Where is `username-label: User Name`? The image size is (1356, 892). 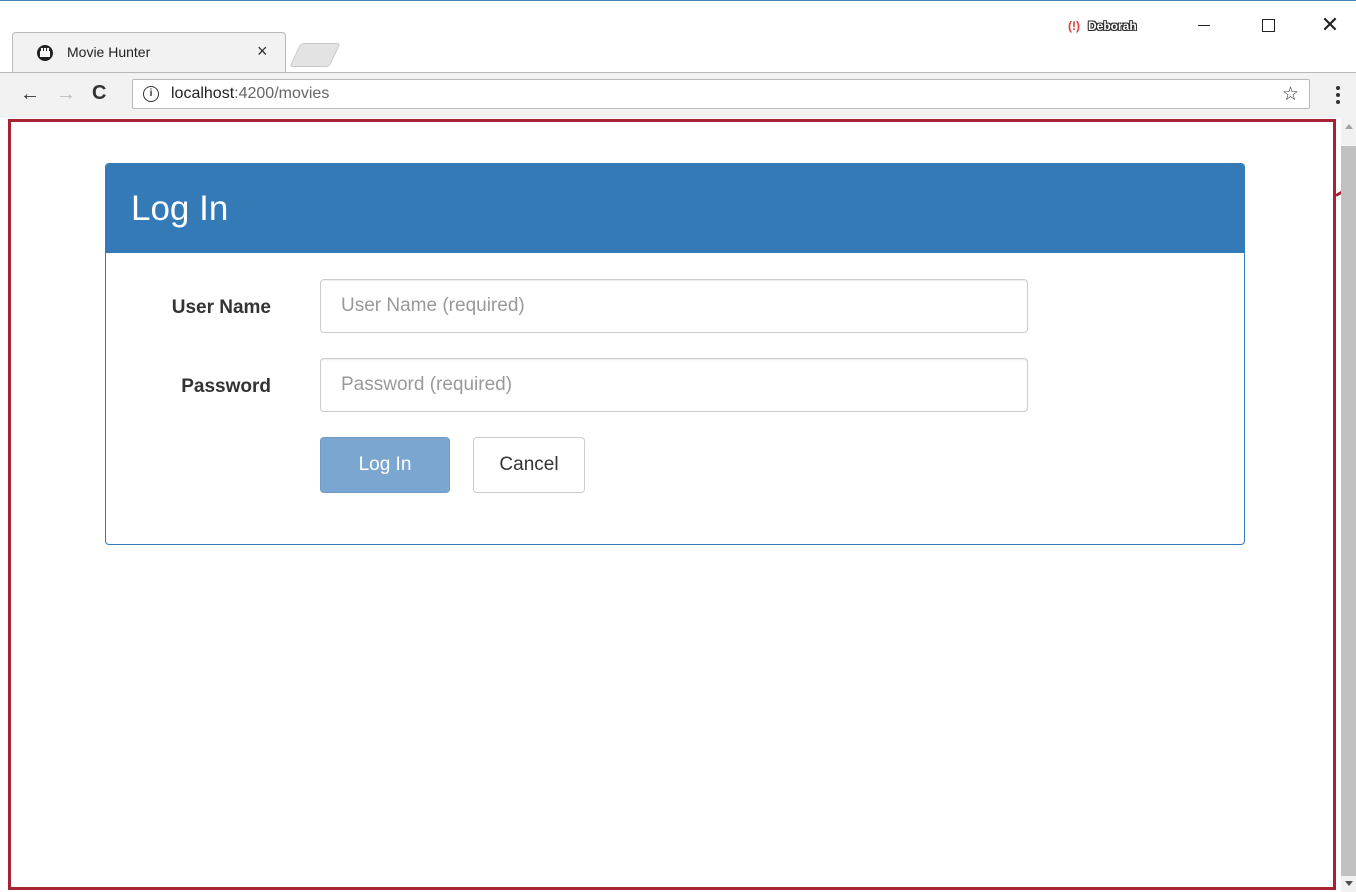
username-label: User Name is located at coordinates (221, 307).